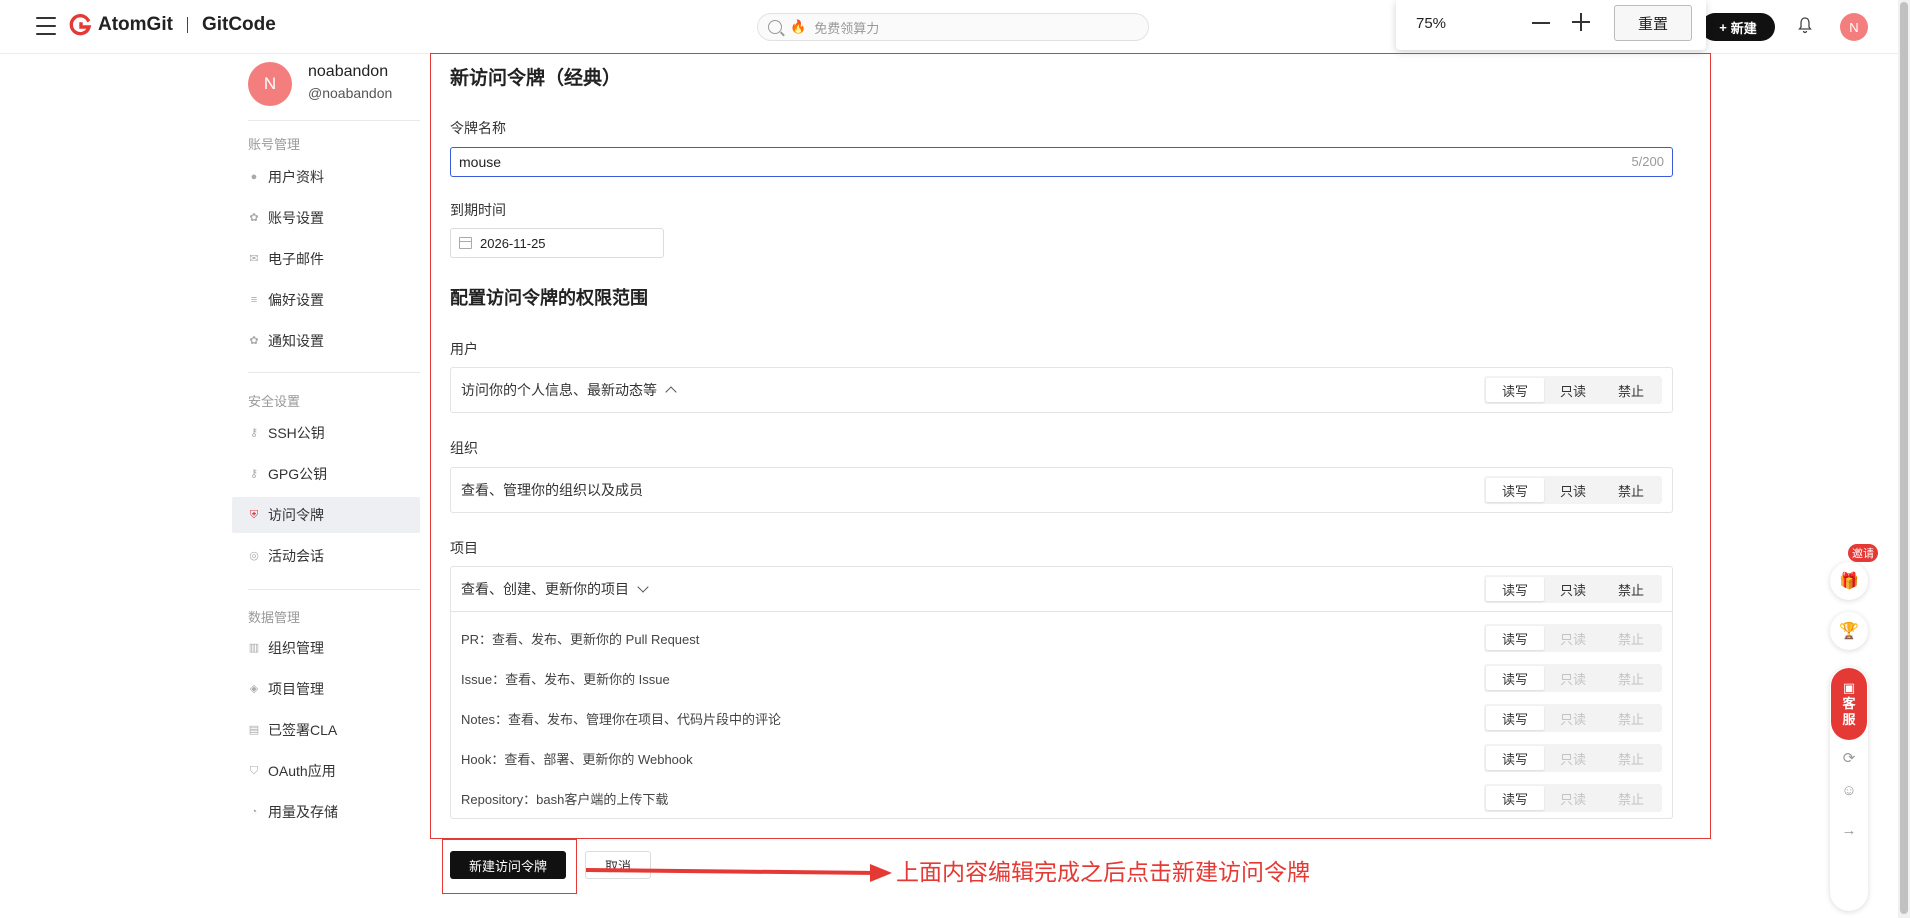 This screenshot has height=918, width=1910. Describe the element at coordinates (80, 24) in the screenshot. I see `atomgit-logo-icon` at that location.